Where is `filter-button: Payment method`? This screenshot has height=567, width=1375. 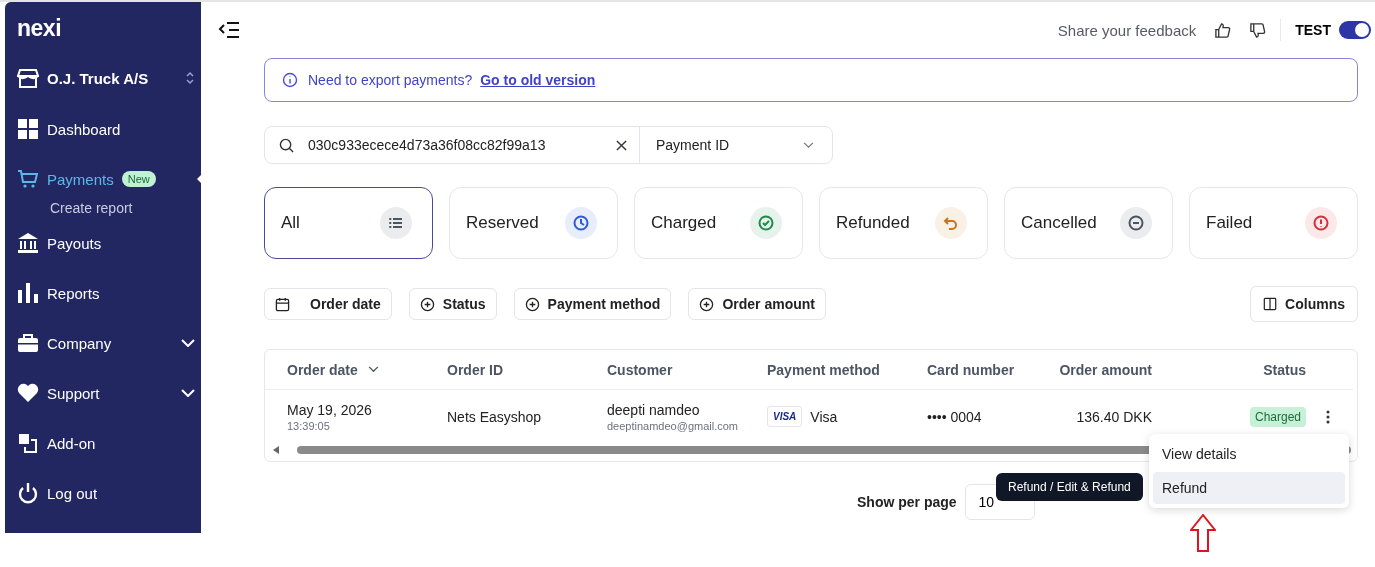 filter-button: Payment method is located at coordinates (592, 304).